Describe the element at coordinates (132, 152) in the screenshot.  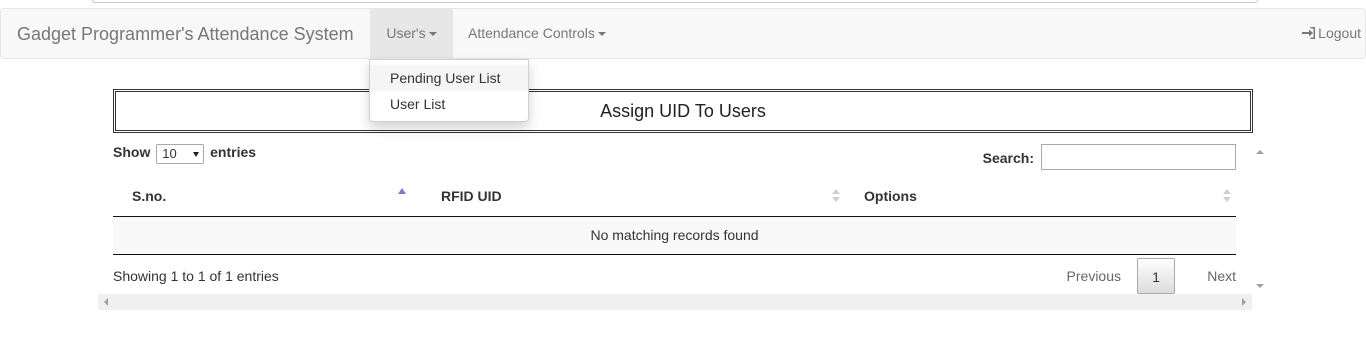
I see `show-label: Show` at that location.